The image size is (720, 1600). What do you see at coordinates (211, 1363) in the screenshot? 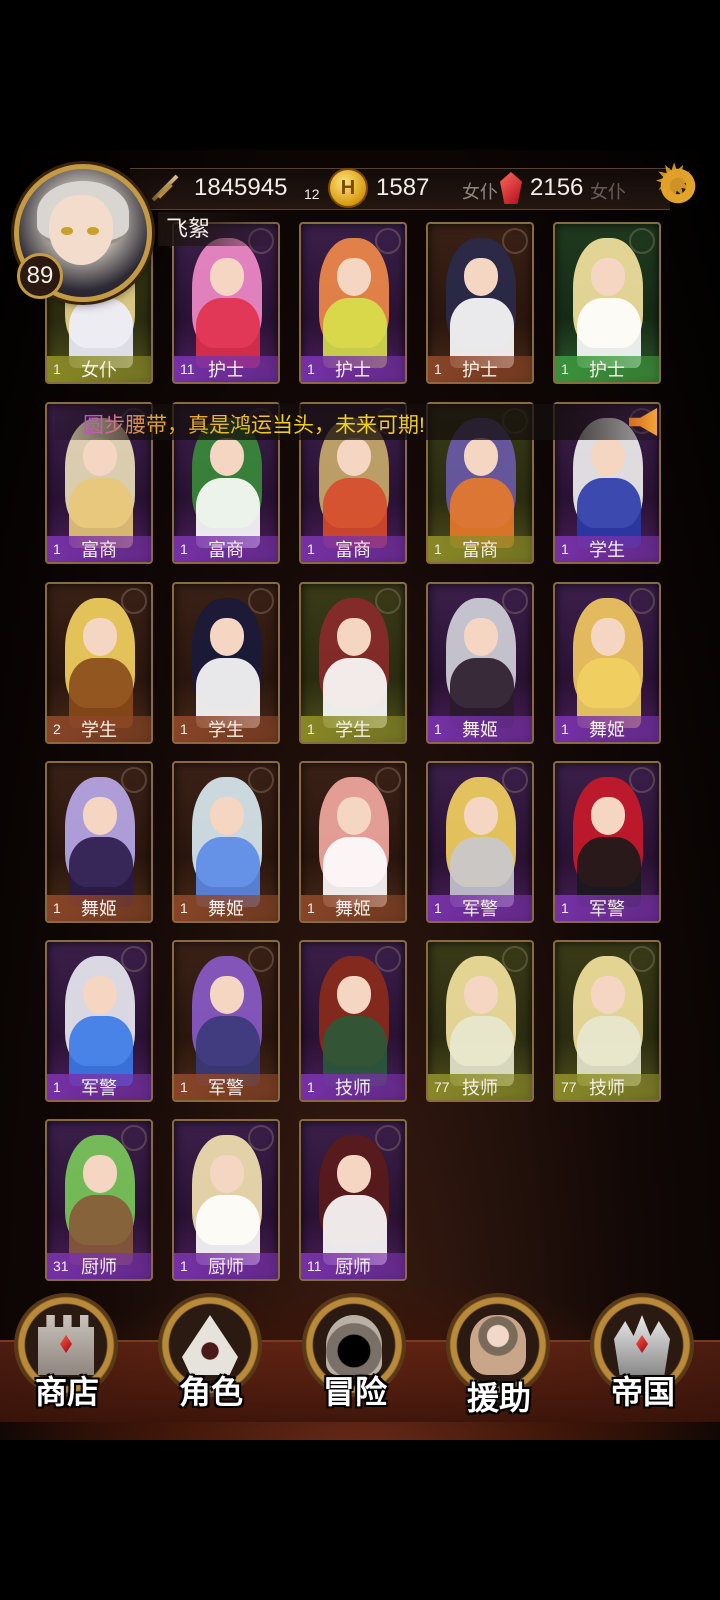
I see `nav-character-button: 角色` at bounding box center [211, 1363].